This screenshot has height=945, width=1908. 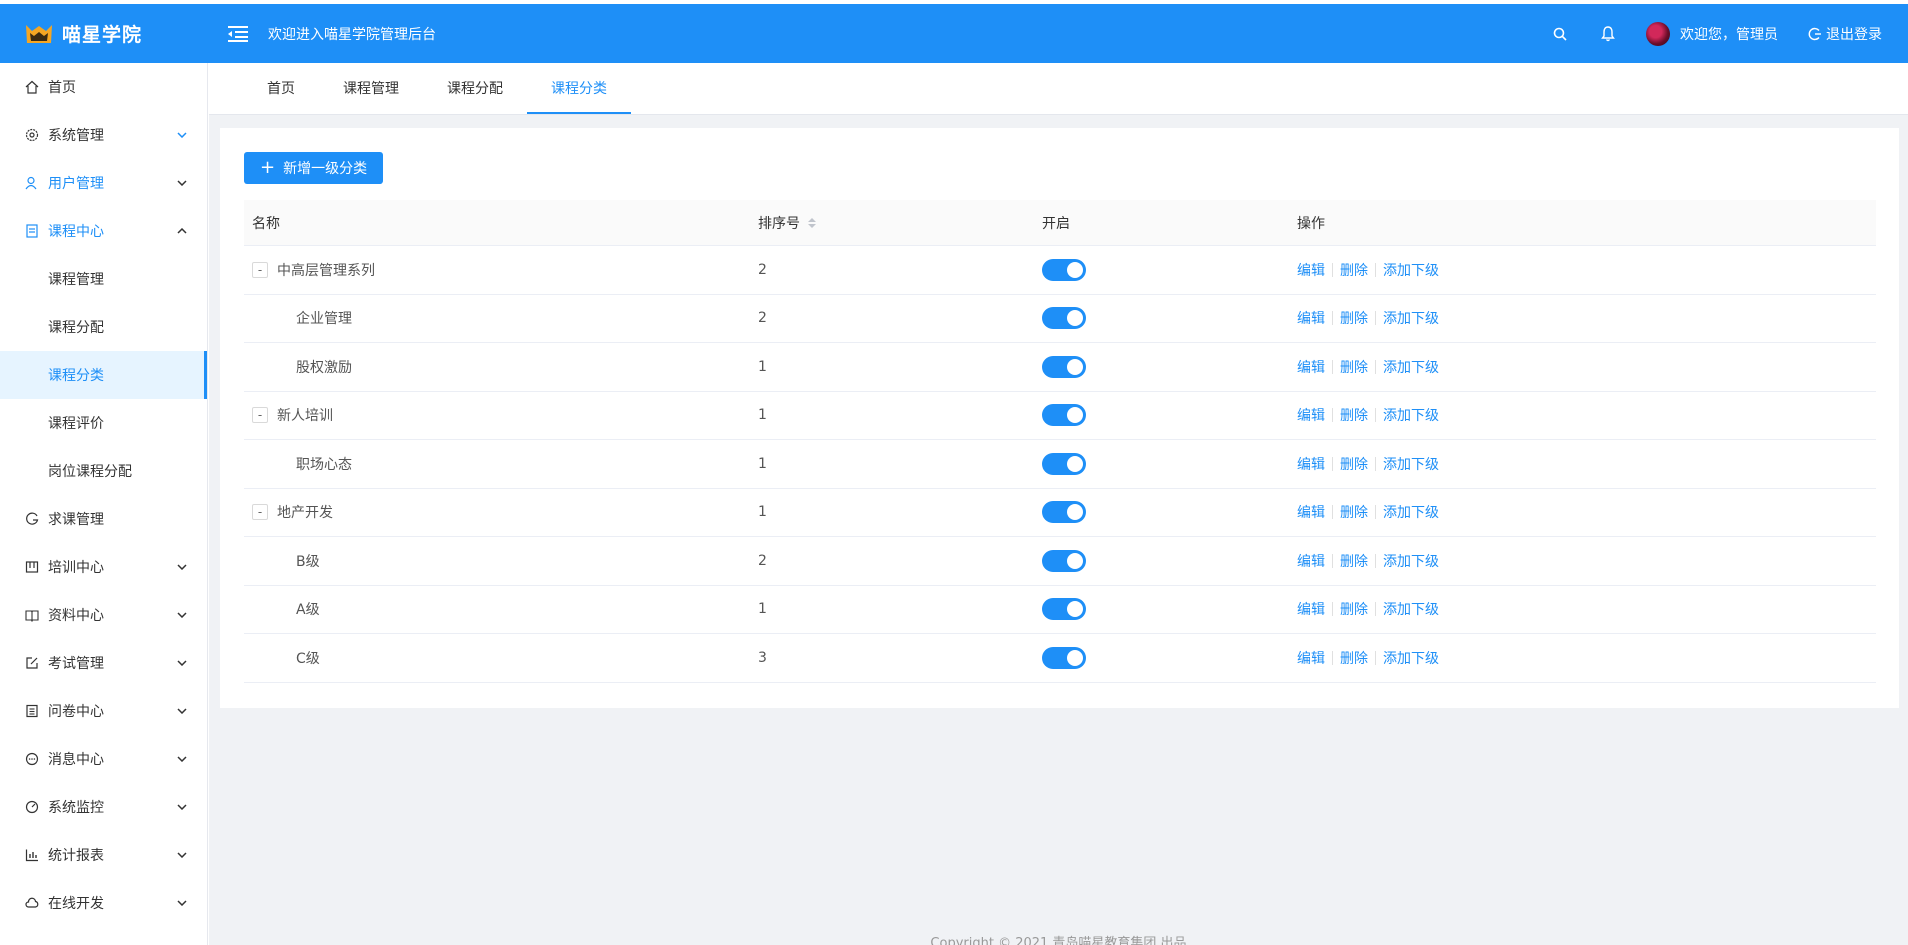 I want to click on table-row: - 地产开发 1 编辑 删除 添加下级, so click(x=1060, y=513).